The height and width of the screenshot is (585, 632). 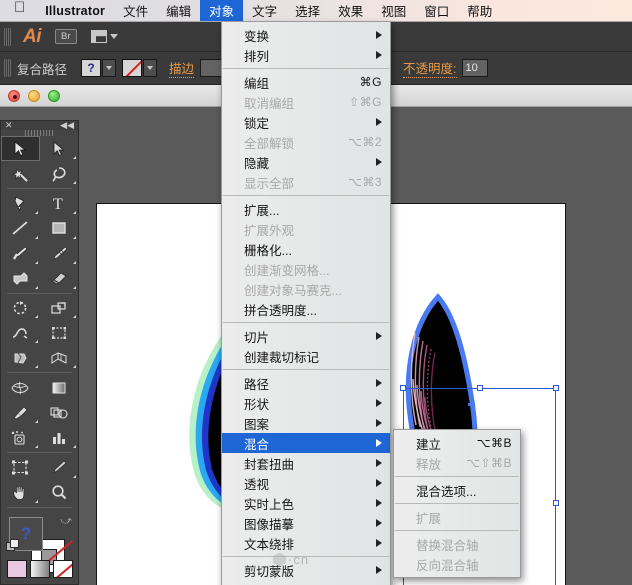 I want to click on shape-builder-tool, so click(x=20, y=278).